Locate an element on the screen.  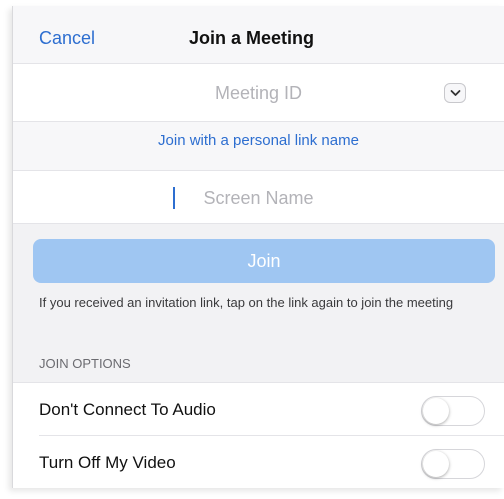
cancel-button: Cancel is located at coordinates (67, 38).